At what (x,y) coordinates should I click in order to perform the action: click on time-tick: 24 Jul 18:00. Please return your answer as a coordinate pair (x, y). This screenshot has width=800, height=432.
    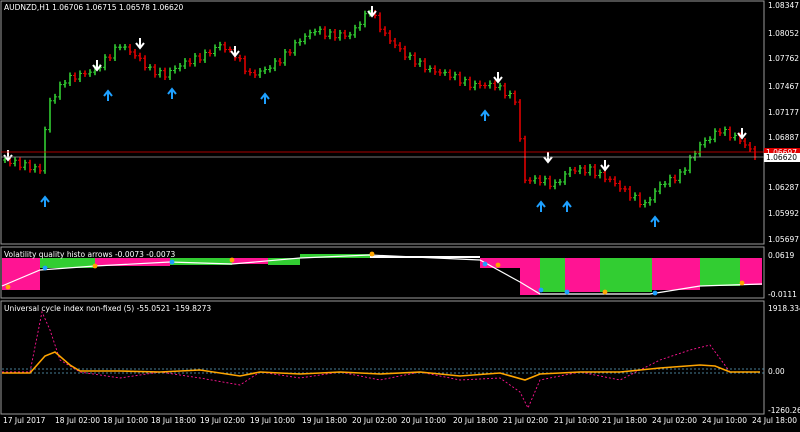
    Looking at the image, I should click on (774, 420).